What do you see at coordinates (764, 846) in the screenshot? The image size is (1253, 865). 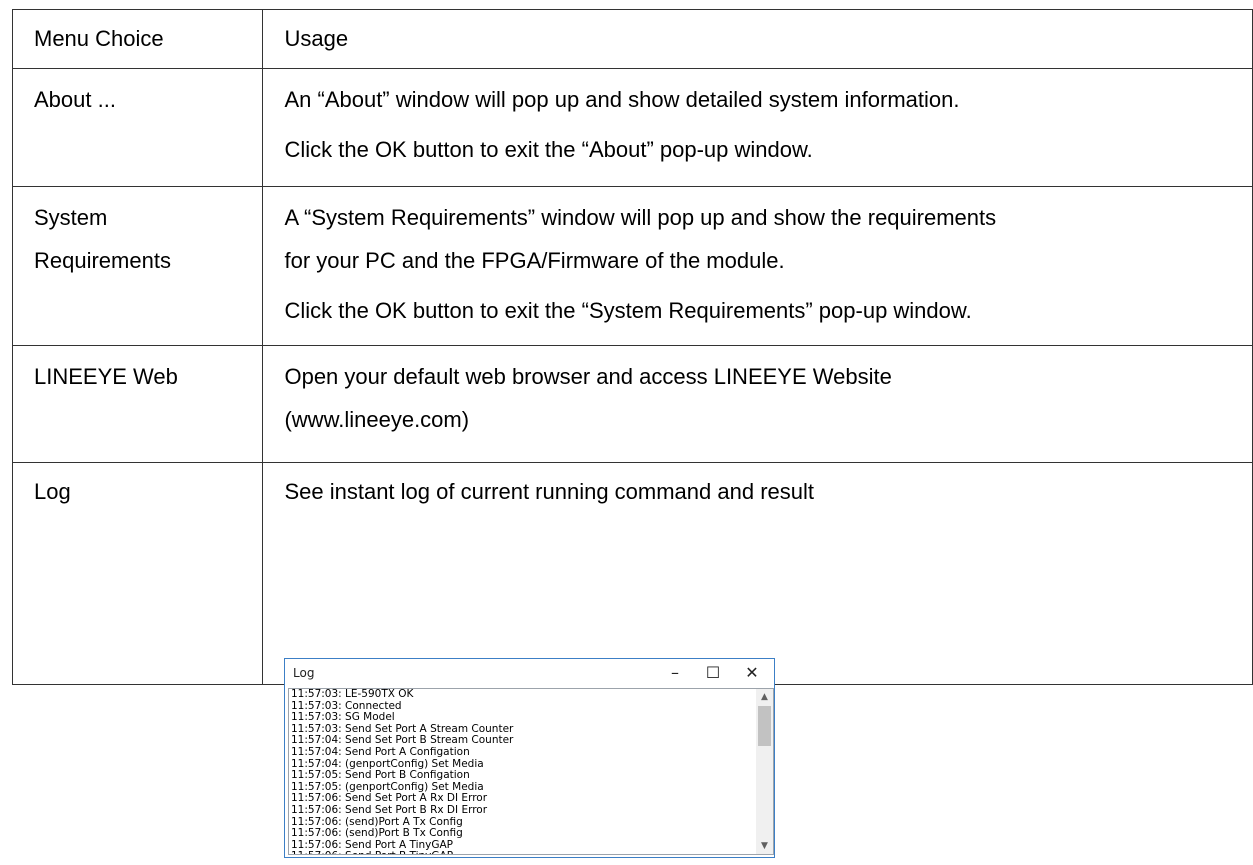 I see `scroll-down-icon: ▼` at bounding box center [764, 846].